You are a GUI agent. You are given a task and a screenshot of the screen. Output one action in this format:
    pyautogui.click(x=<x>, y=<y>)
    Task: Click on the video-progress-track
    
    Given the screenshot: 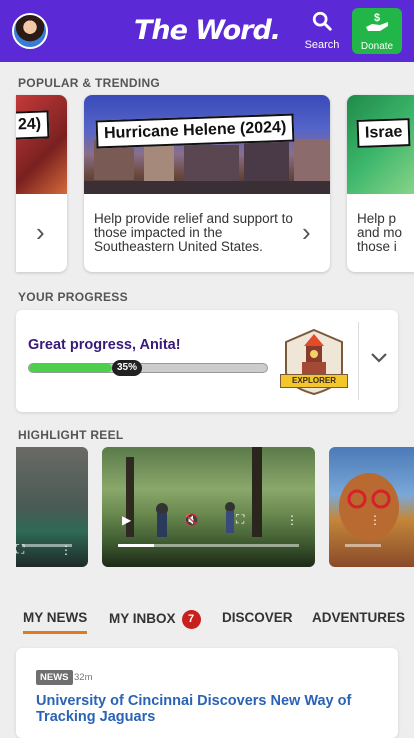 What is the action you would take?
    pyautogui.click(x=363, y=545)
    